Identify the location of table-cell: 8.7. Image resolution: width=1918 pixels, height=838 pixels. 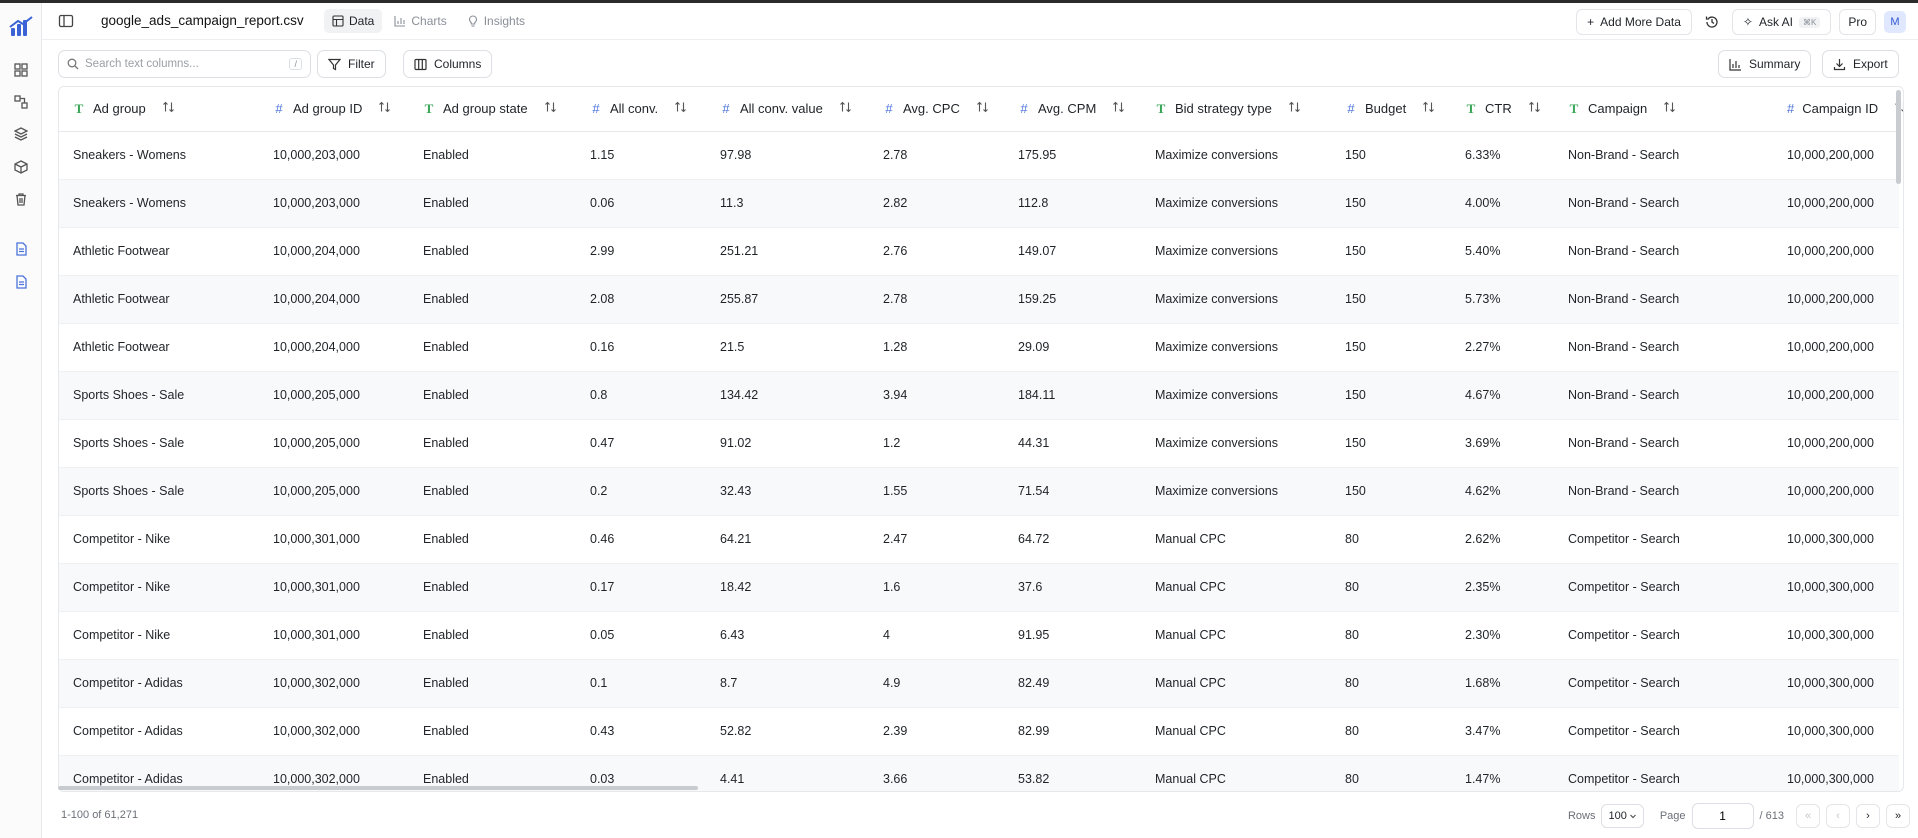
(787, 683).